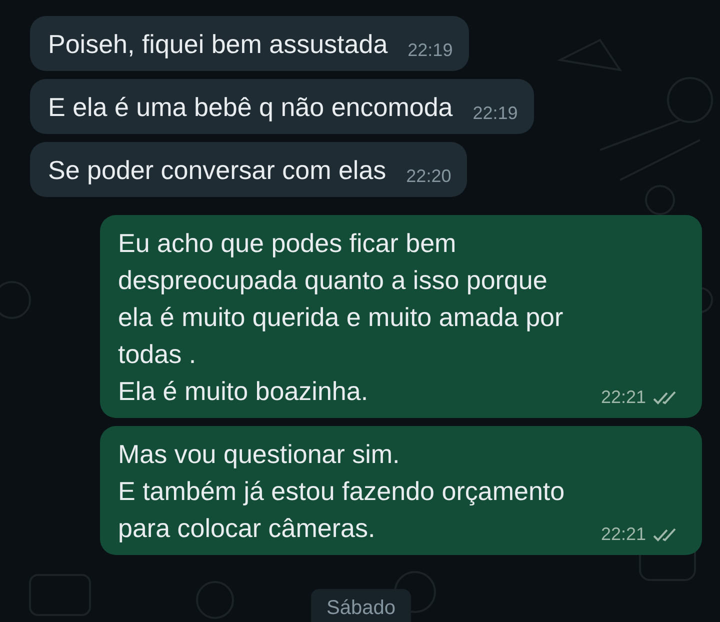 The height and width of the screenshot is (622, 720). I want to click on message-text: Se poder conversar com elas, so click(217, 170).